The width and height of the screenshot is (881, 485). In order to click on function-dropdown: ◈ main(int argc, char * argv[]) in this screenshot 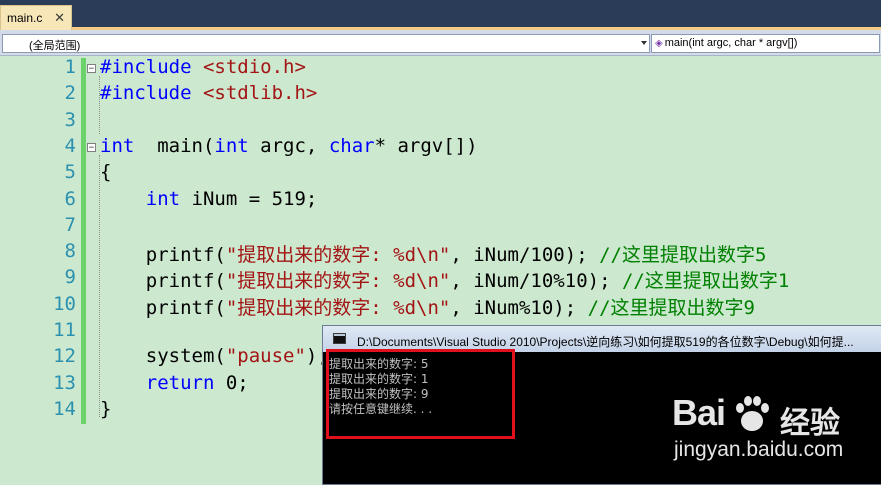, I will do `click(765, 43)`.